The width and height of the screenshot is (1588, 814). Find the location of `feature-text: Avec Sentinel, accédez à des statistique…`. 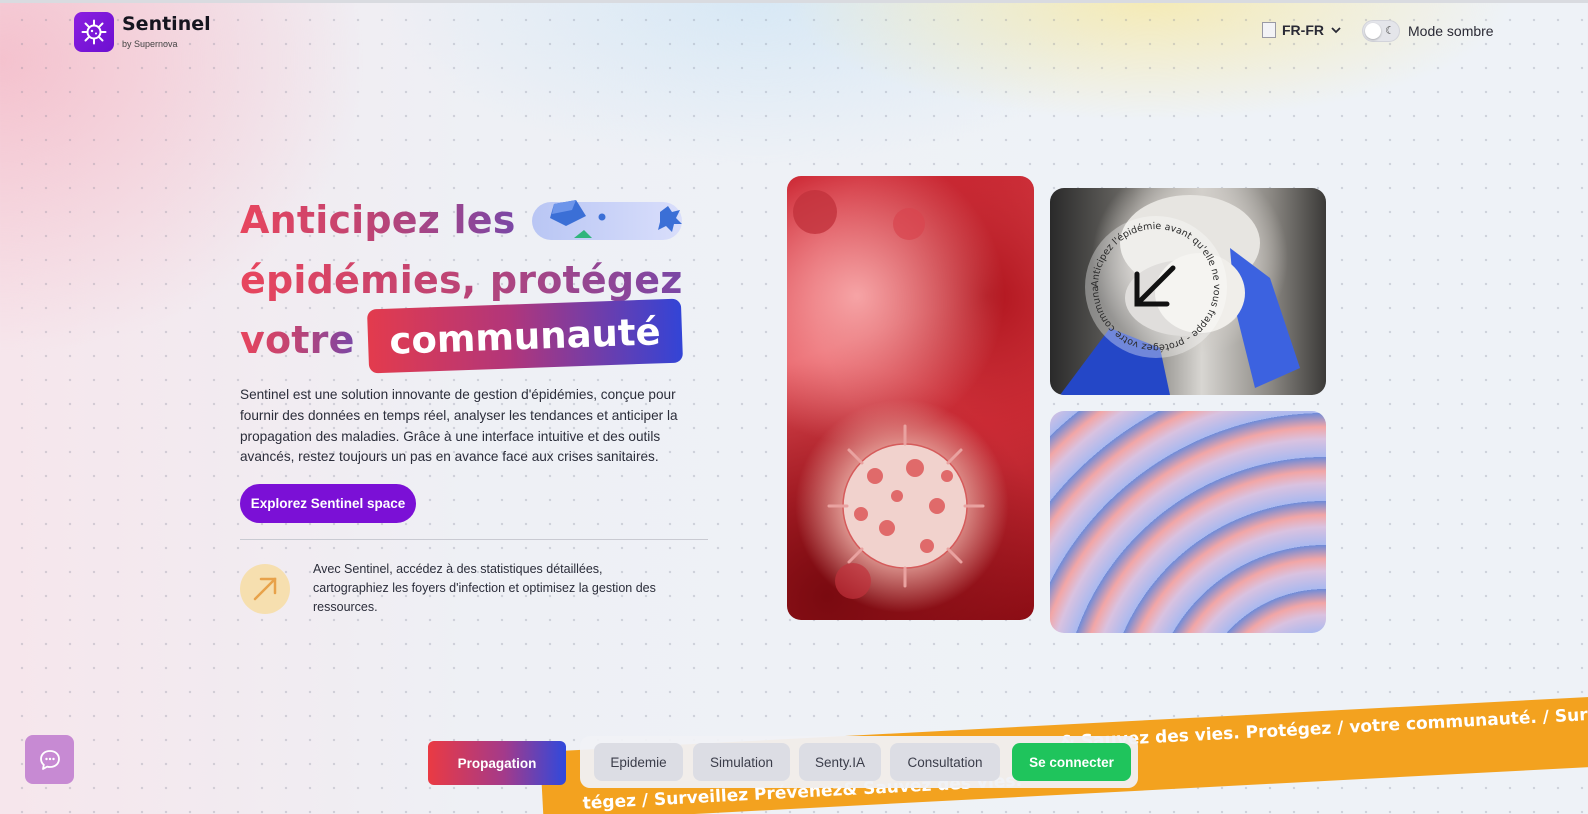

feature-text: Avec Sentinel, accédez à des statistique… is located at coordinates (484, 588).